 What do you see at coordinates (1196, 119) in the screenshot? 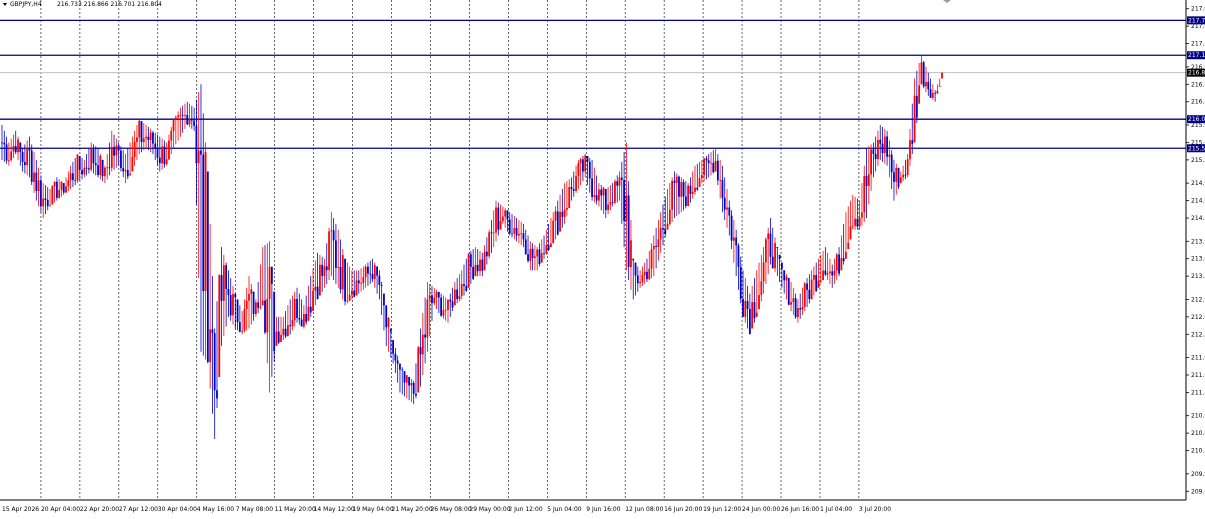
I see `level-price-label: 216.0` at bounding box center [1196, 119].